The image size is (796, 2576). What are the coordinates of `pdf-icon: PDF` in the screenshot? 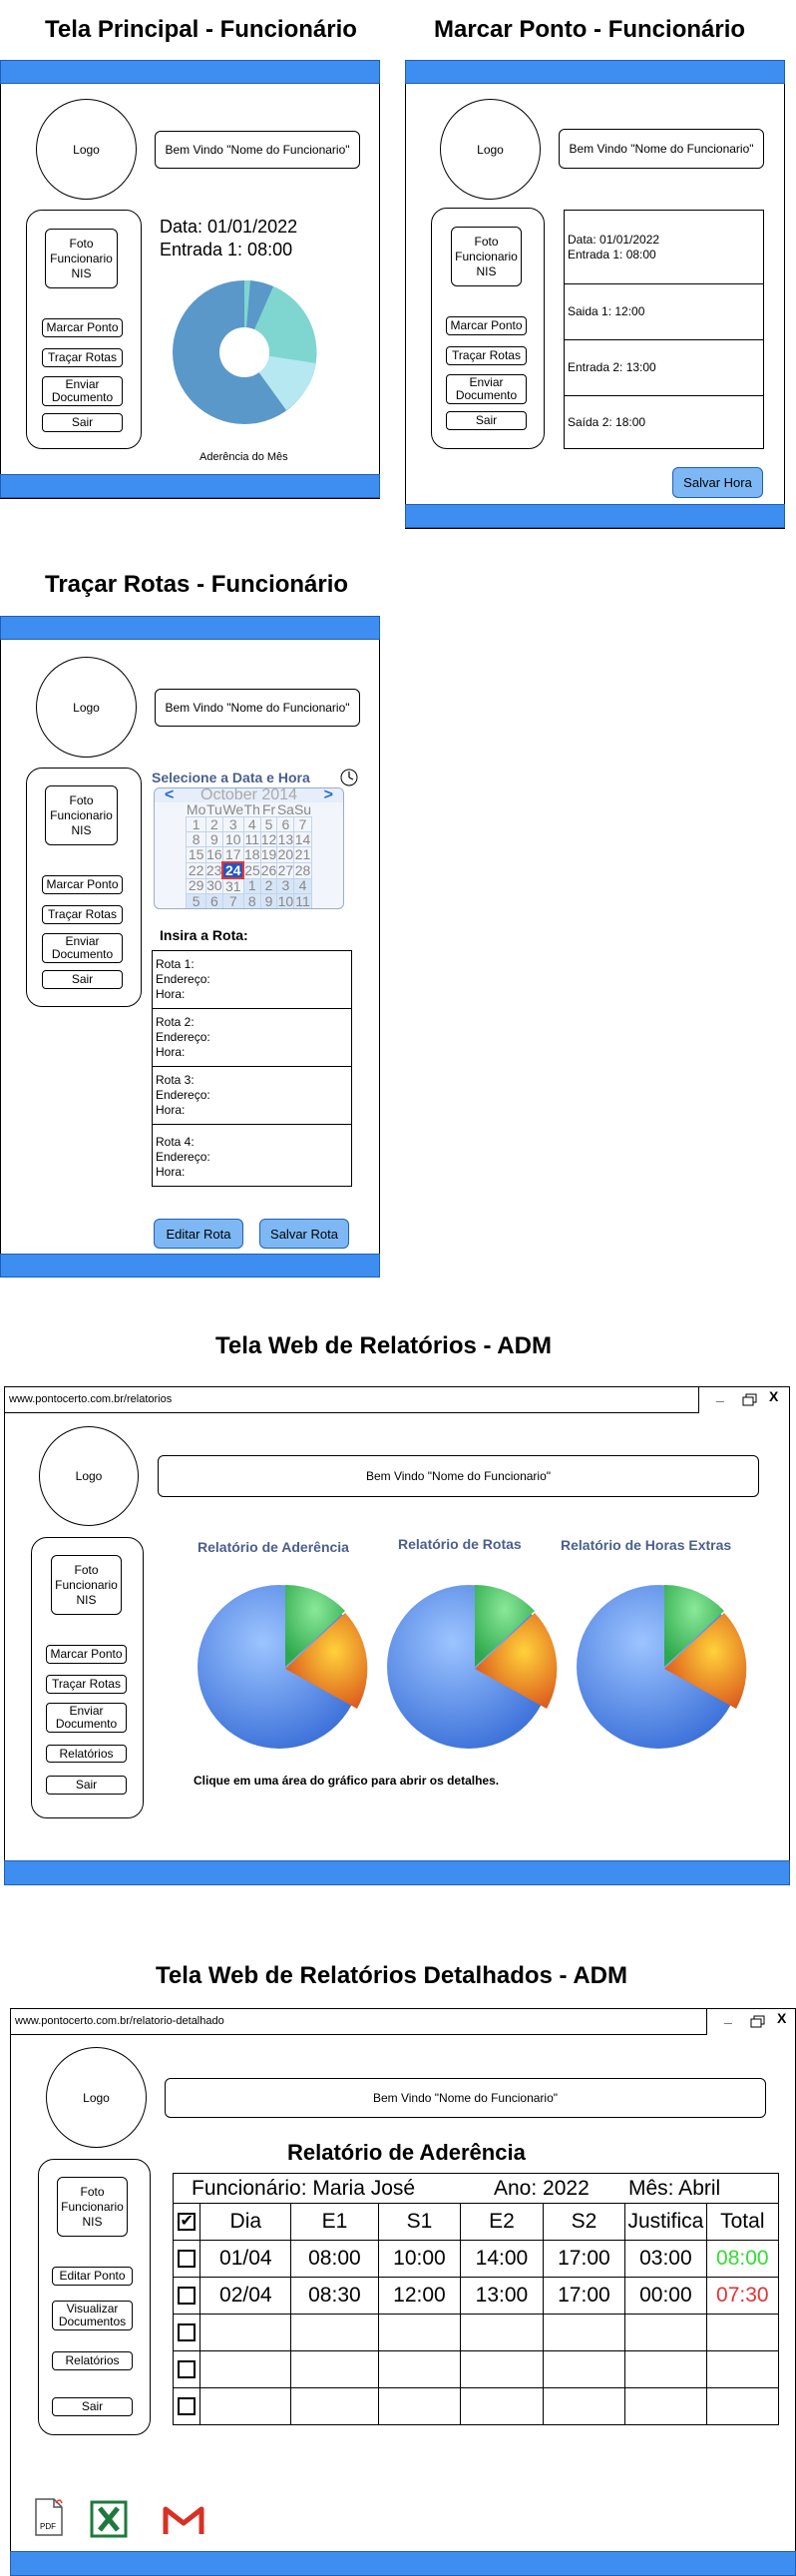 It's located at (49, 2517).